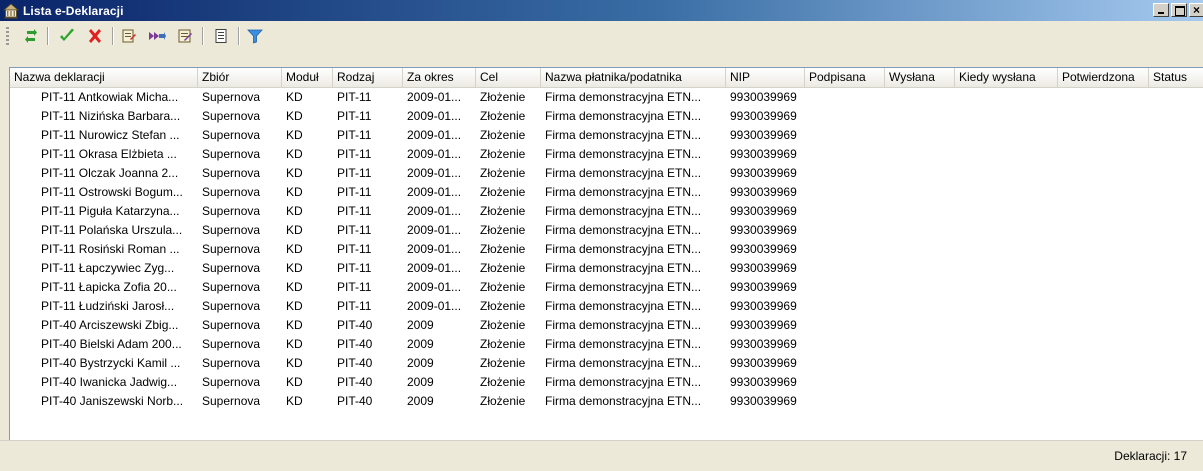 This screenshot has width=1203, height=471. Describe the element at coordinates (1176, 78) in the screenshot. I see `column-header-status: Status` at that location.